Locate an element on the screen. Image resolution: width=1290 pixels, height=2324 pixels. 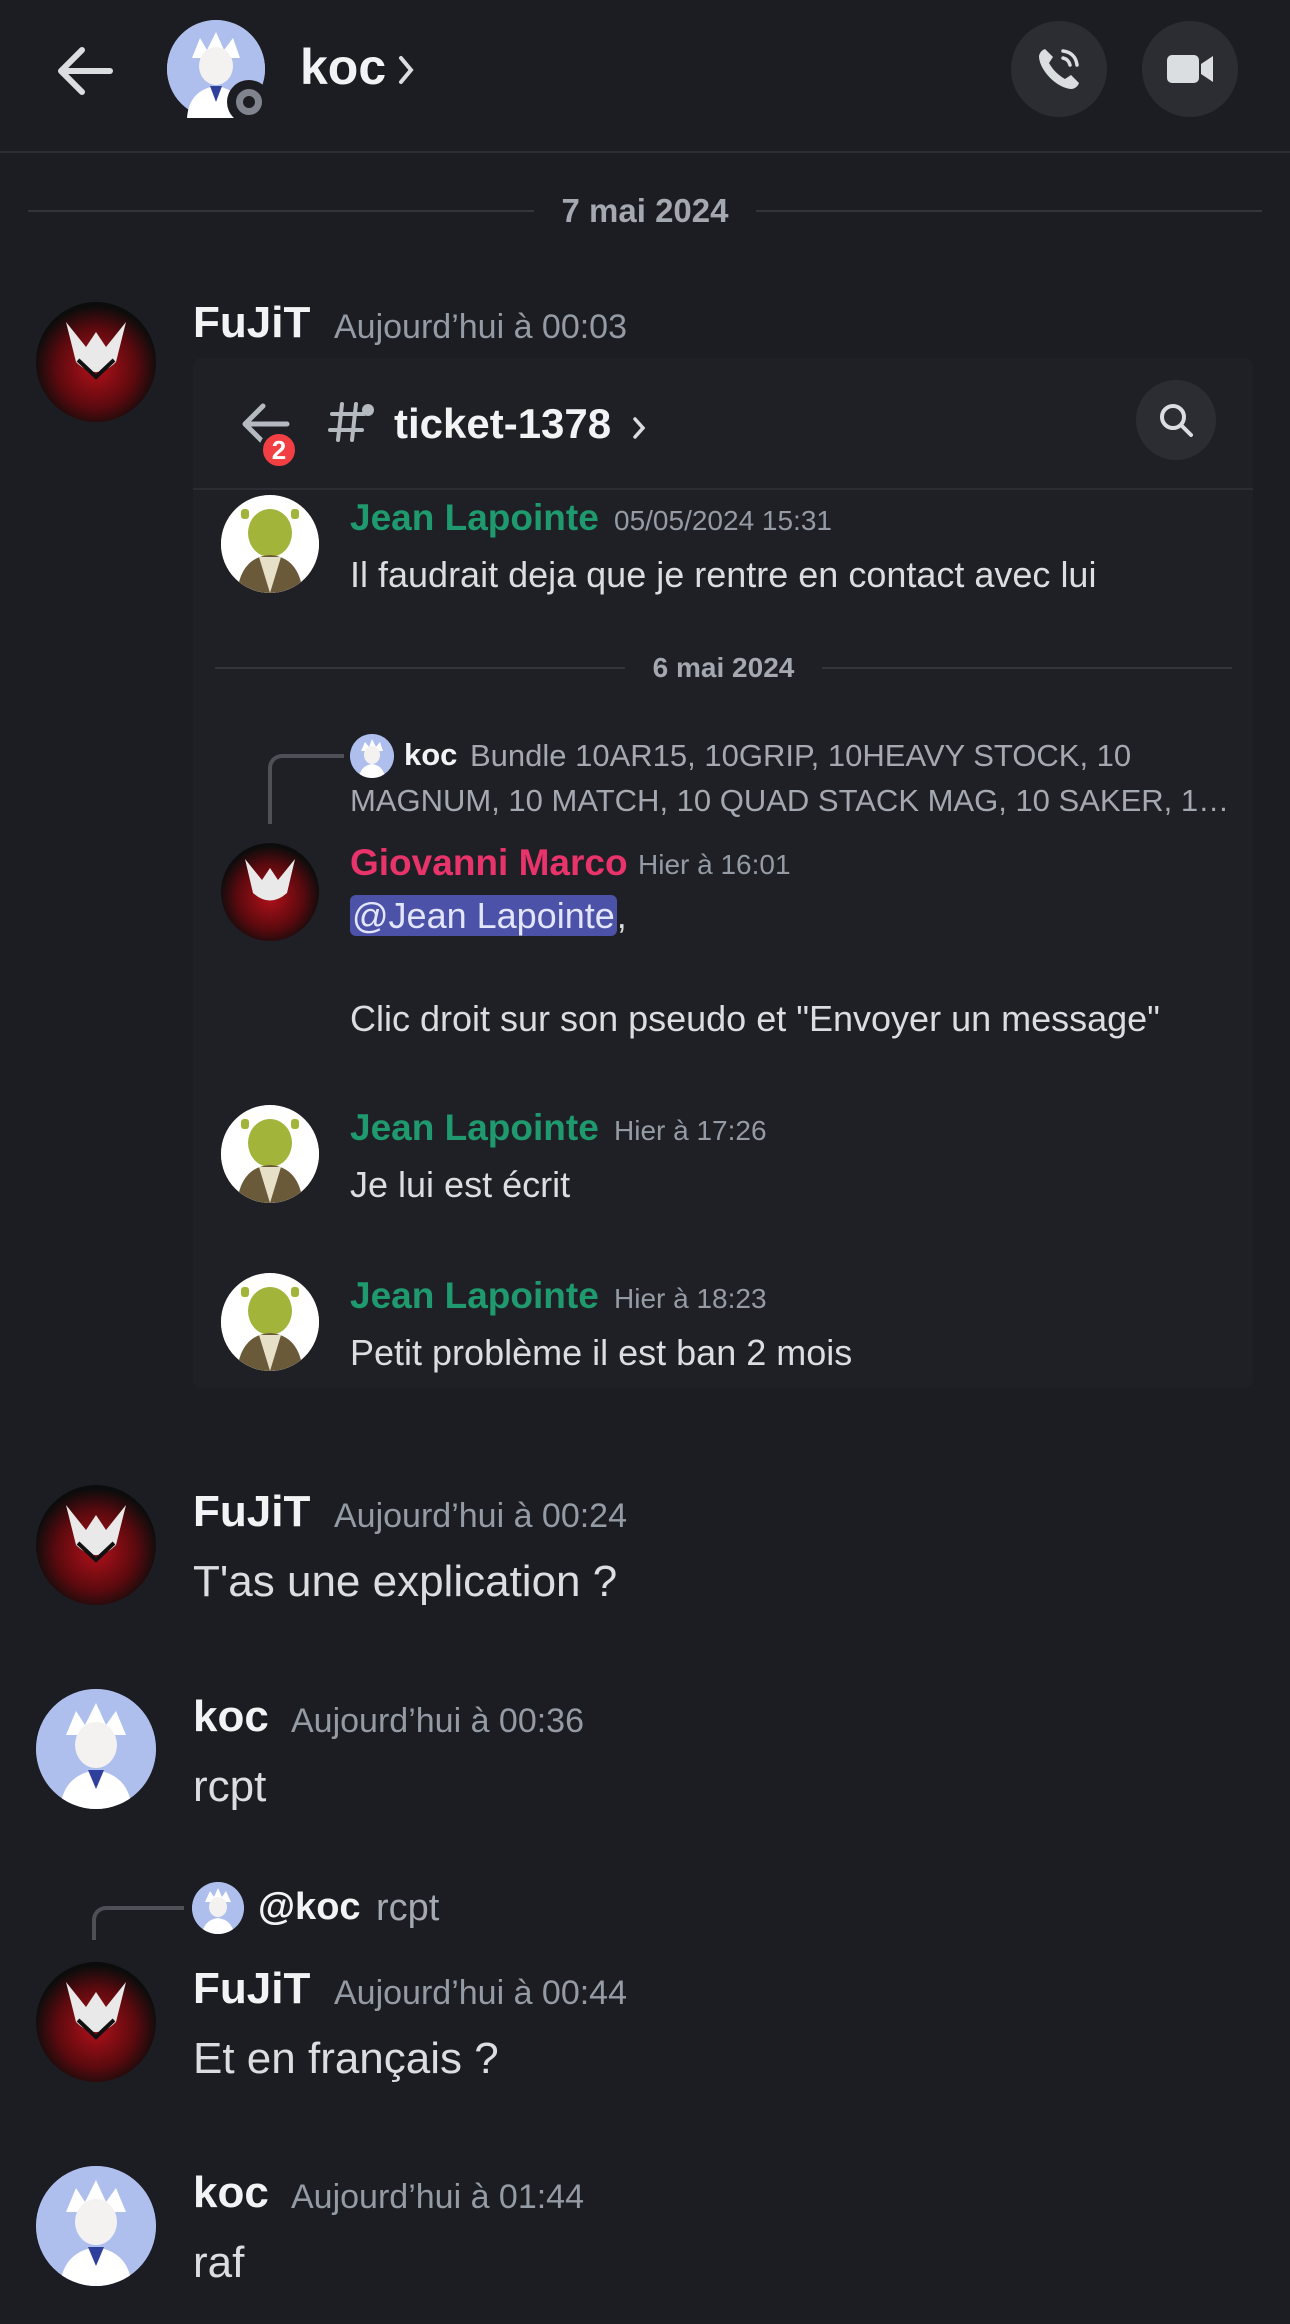
channel-title: ticket-1378 is located at coordinates (503, 423).